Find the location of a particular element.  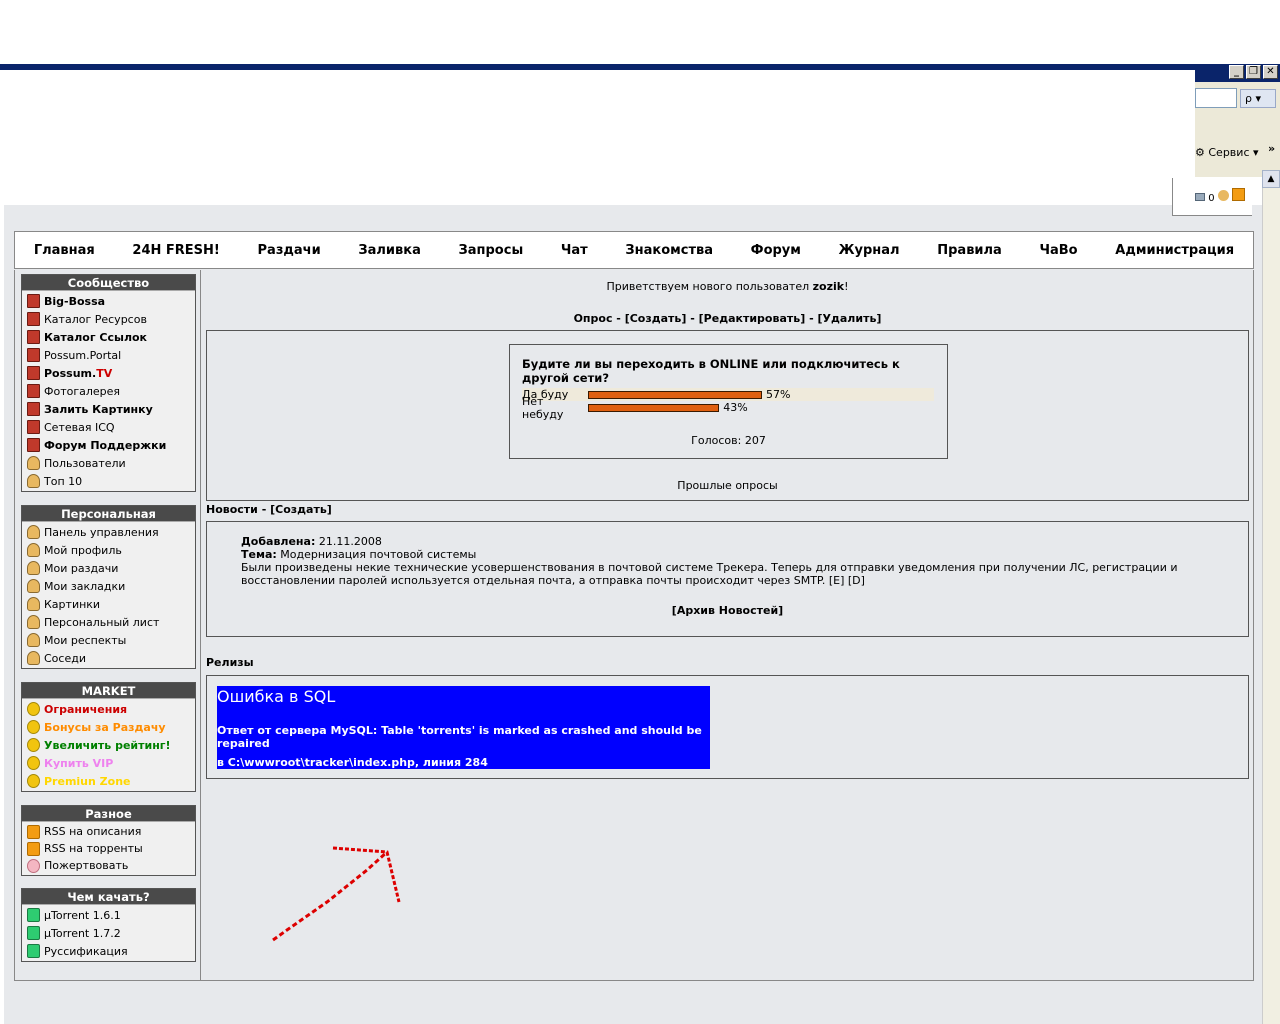

sidebar-item-label: Купить VIP is located at coordinates (79, 763).